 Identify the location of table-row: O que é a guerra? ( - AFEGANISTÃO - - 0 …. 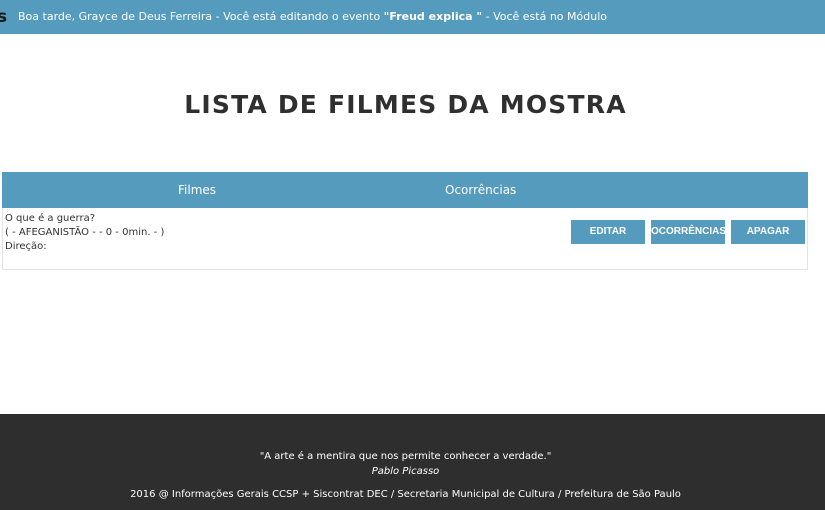
(84, 233).